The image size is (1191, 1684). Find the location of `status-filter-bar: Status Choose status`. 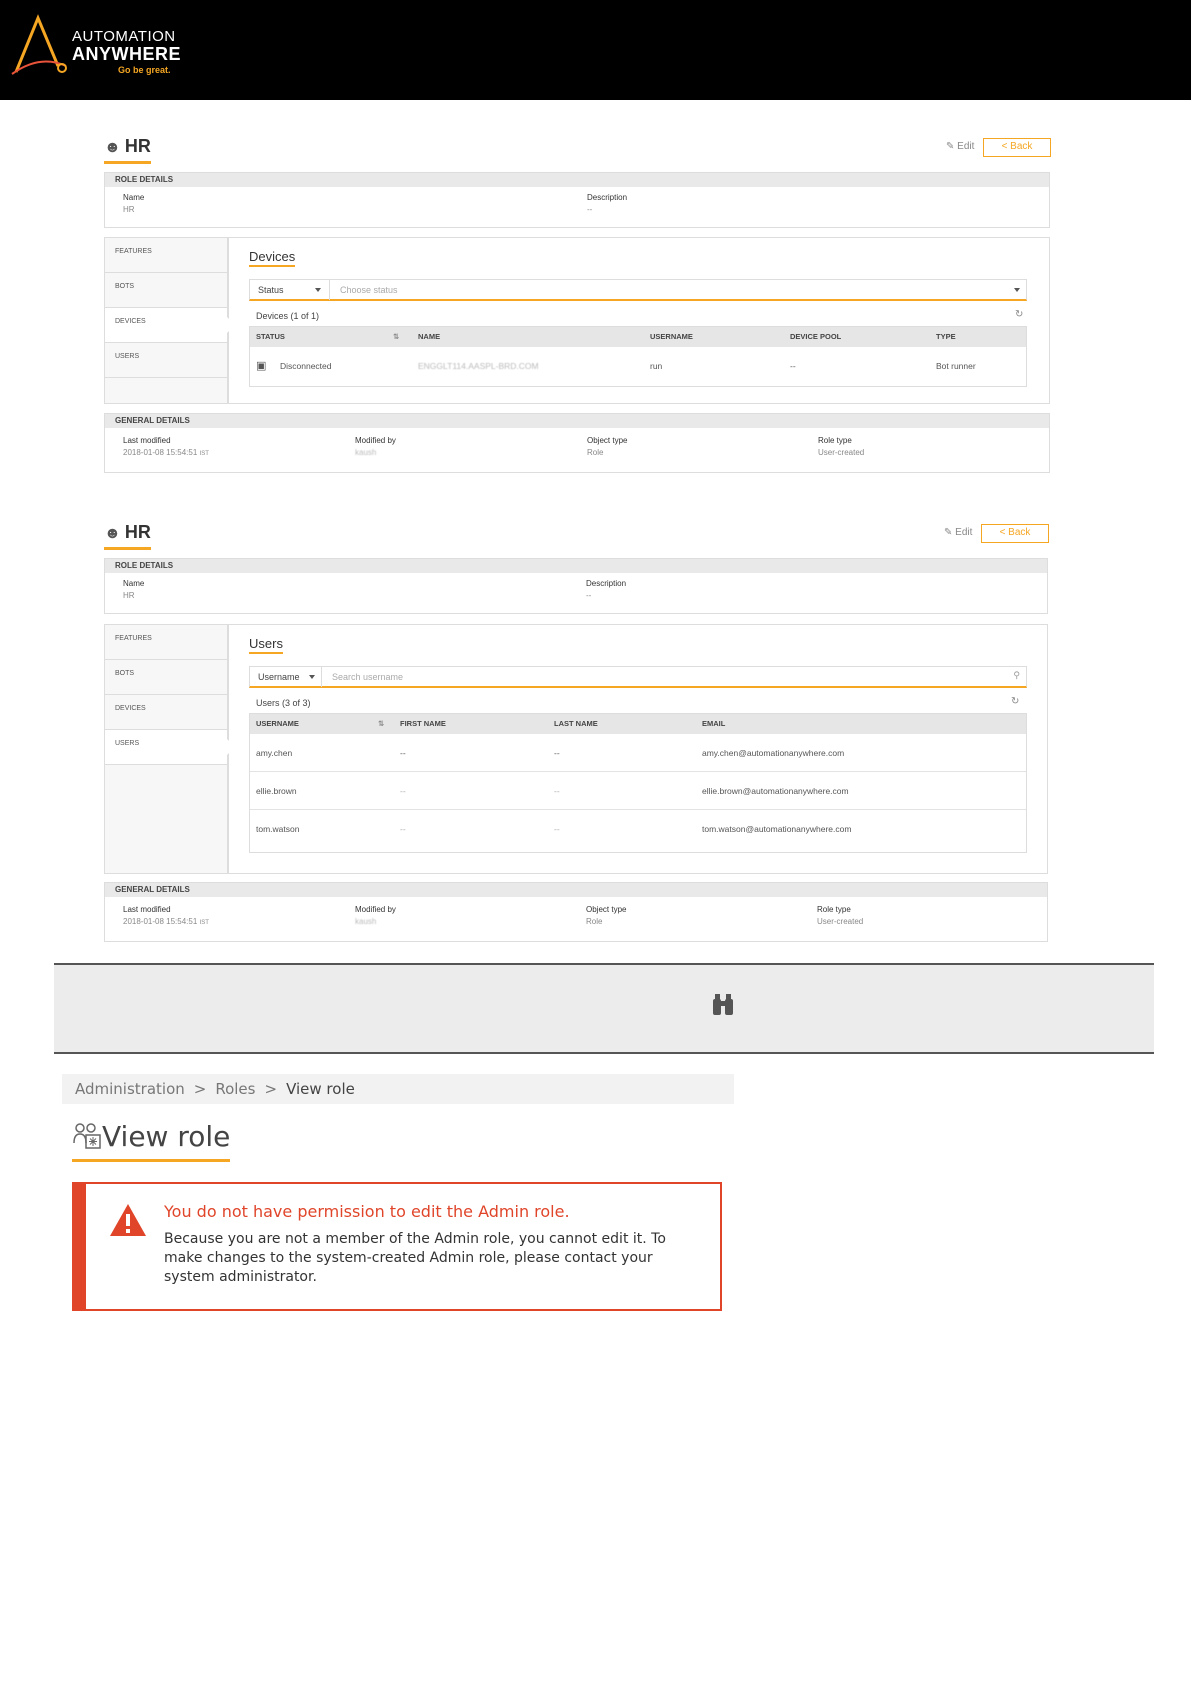

status-filter-bar: Status Choose status is located at coordinates (638, 290).